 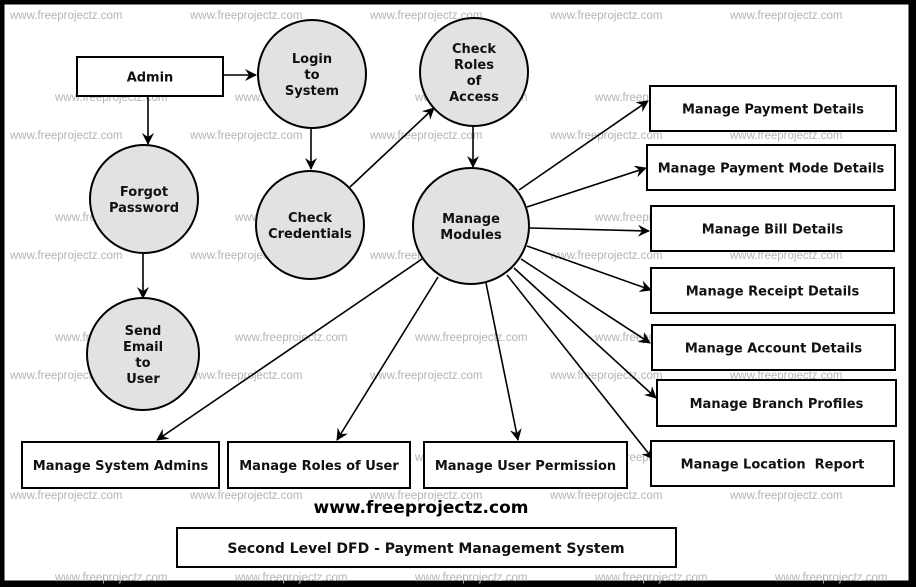 What do you see at coordinates (143, 331) in the screenshot?
I see `process-label: Send` at bounding box center [143, 331].